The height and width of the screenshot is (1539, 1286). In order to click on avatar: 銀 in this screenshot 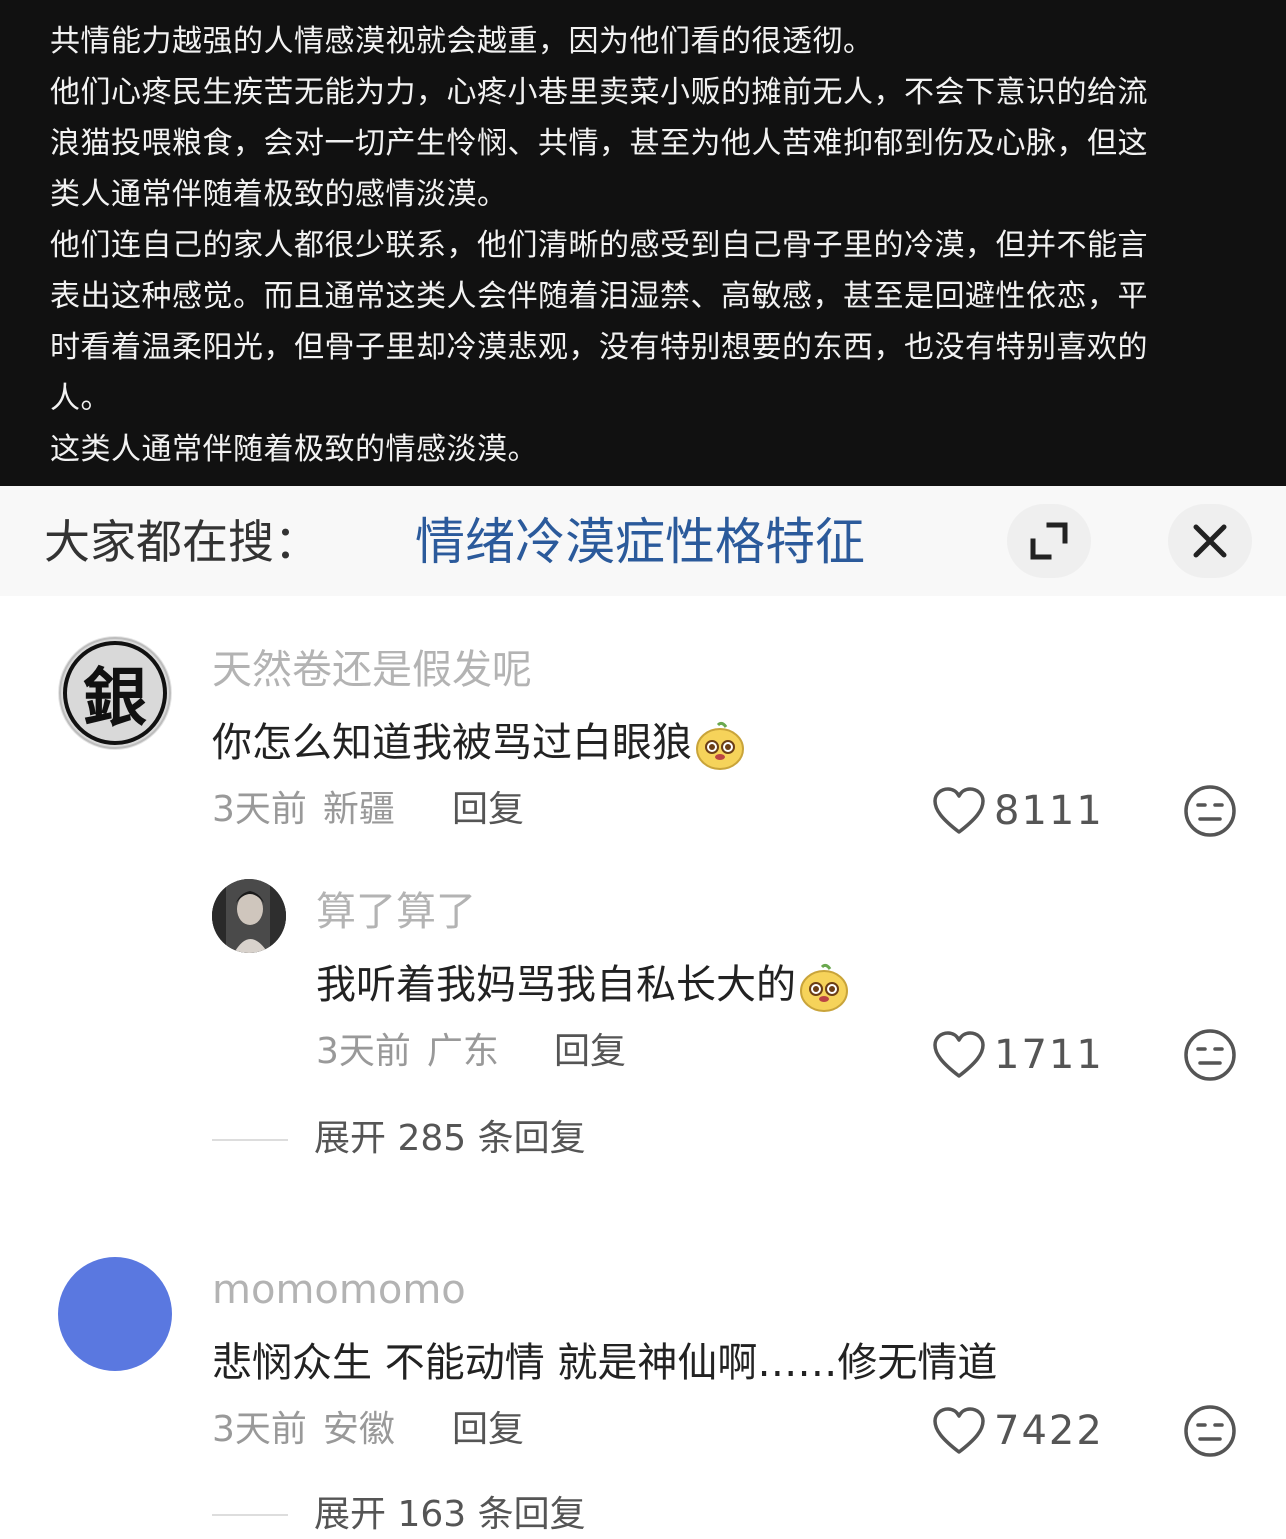, I will do `click(115, 693)`.